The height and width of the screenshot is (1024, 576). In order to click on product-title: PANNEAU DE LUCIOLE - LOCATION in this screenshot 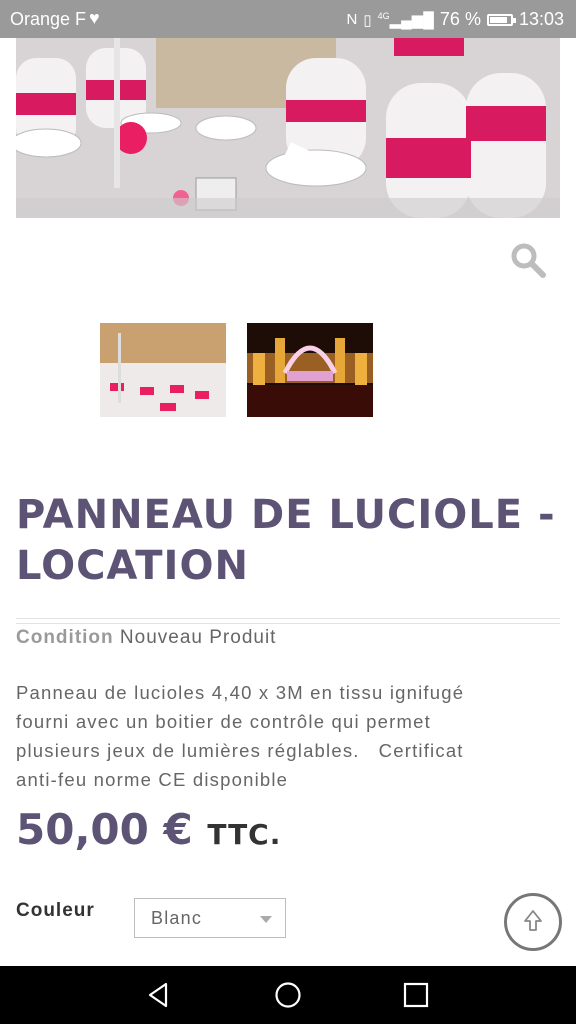, I will do `click(290, 541)`.